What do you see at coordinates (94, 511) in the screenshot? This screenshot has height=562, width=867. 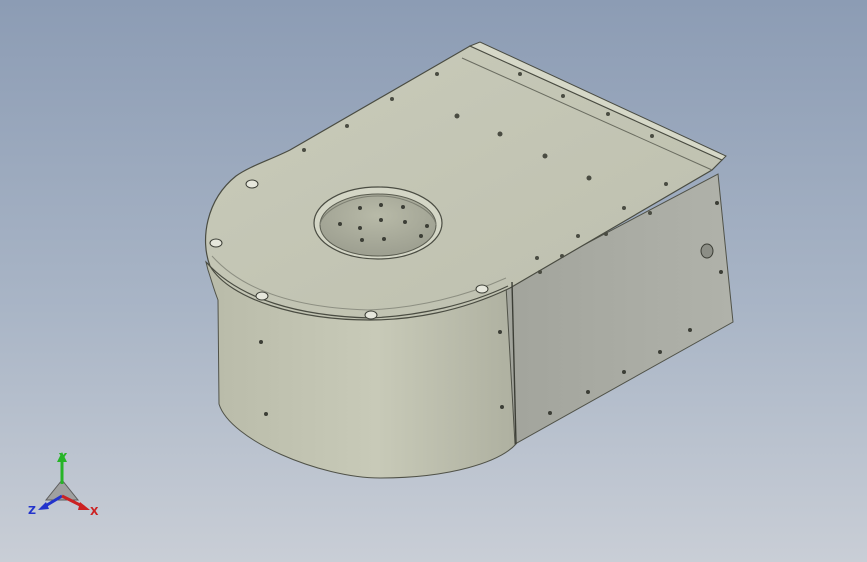 I see `triad-x-label: X` at bounding box center [94, 511].